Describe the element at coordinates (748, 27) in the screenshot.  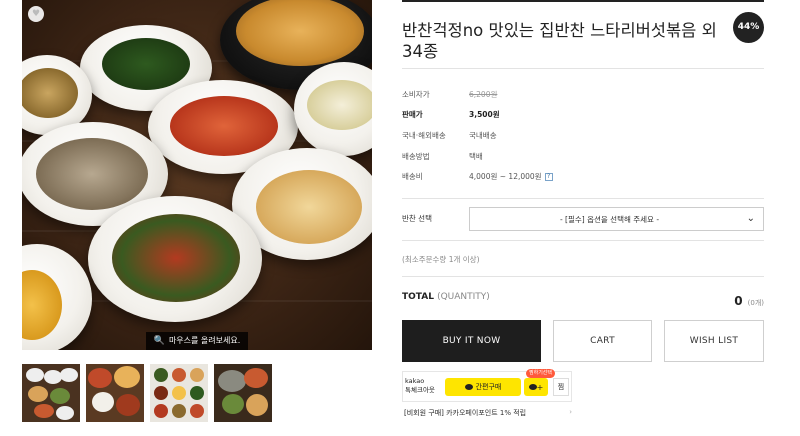
I see `discount-badge: 44%` at that location.